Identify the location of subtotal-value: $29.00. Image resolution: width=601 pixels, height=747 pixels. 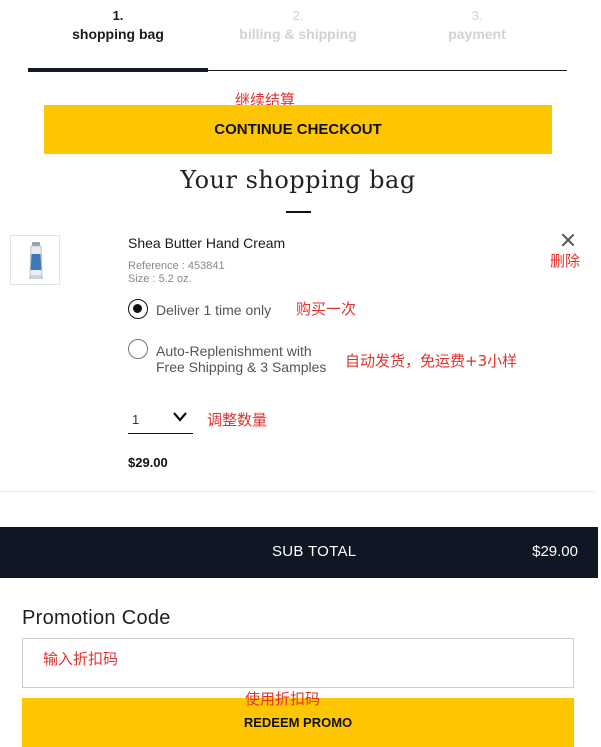
(555, 551).